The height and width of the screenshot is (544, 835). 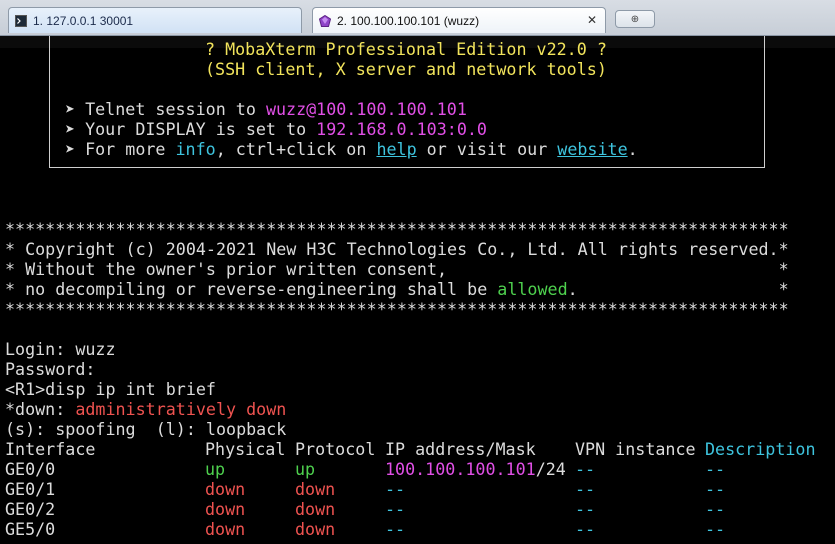 What do you see at coordinates (181, 409) in the screenshot?
I see `admin-down-text: administratively down` at bounding box center [181, 409].